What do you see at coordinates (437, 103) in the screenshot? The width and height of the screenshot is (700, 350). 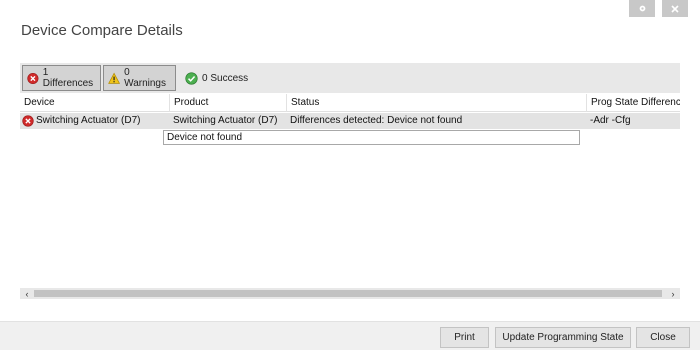 I see `column-header-status: Status` at bounding box center [437, 103].